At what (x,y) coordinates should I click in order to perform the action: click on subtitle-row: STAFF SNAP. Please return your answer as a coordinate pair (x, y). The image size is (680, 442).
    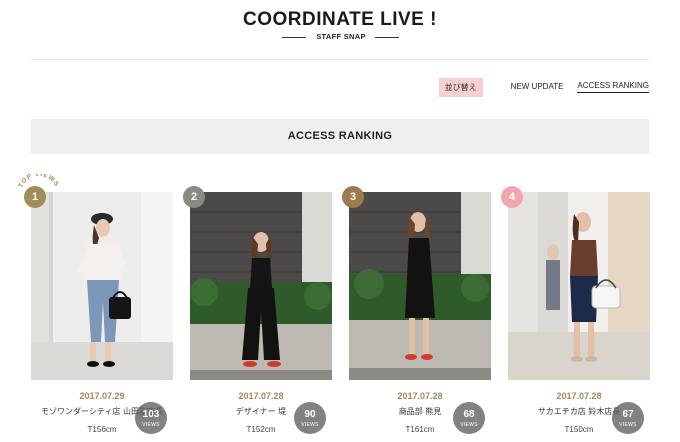
    Looking at the image, I should click on (340, 38).